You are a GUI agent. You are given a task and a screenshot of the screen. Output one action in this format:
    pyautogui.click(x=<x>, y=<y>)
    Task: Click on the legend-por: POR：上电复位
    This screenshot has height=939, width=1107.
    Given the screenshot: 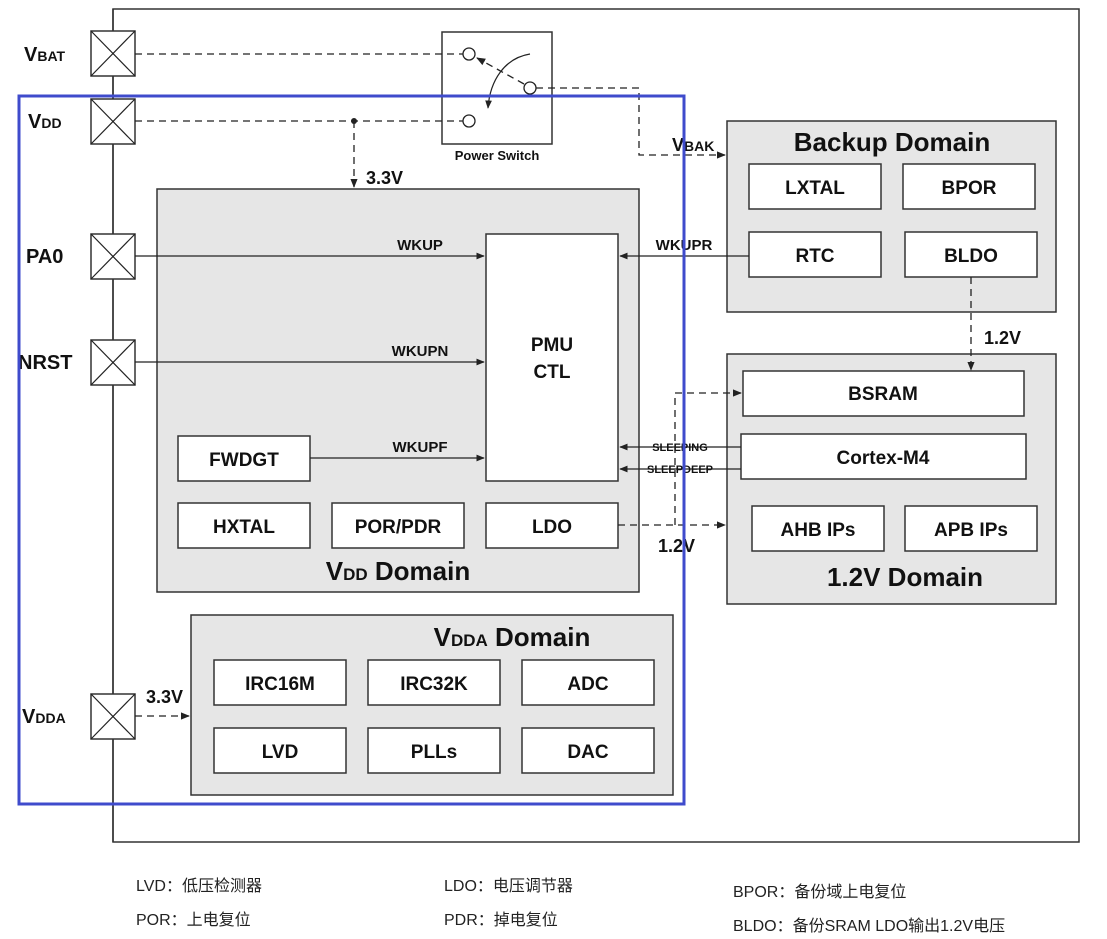 What is the action you would take?
    pyautogui.click(x=193, y=920)
    